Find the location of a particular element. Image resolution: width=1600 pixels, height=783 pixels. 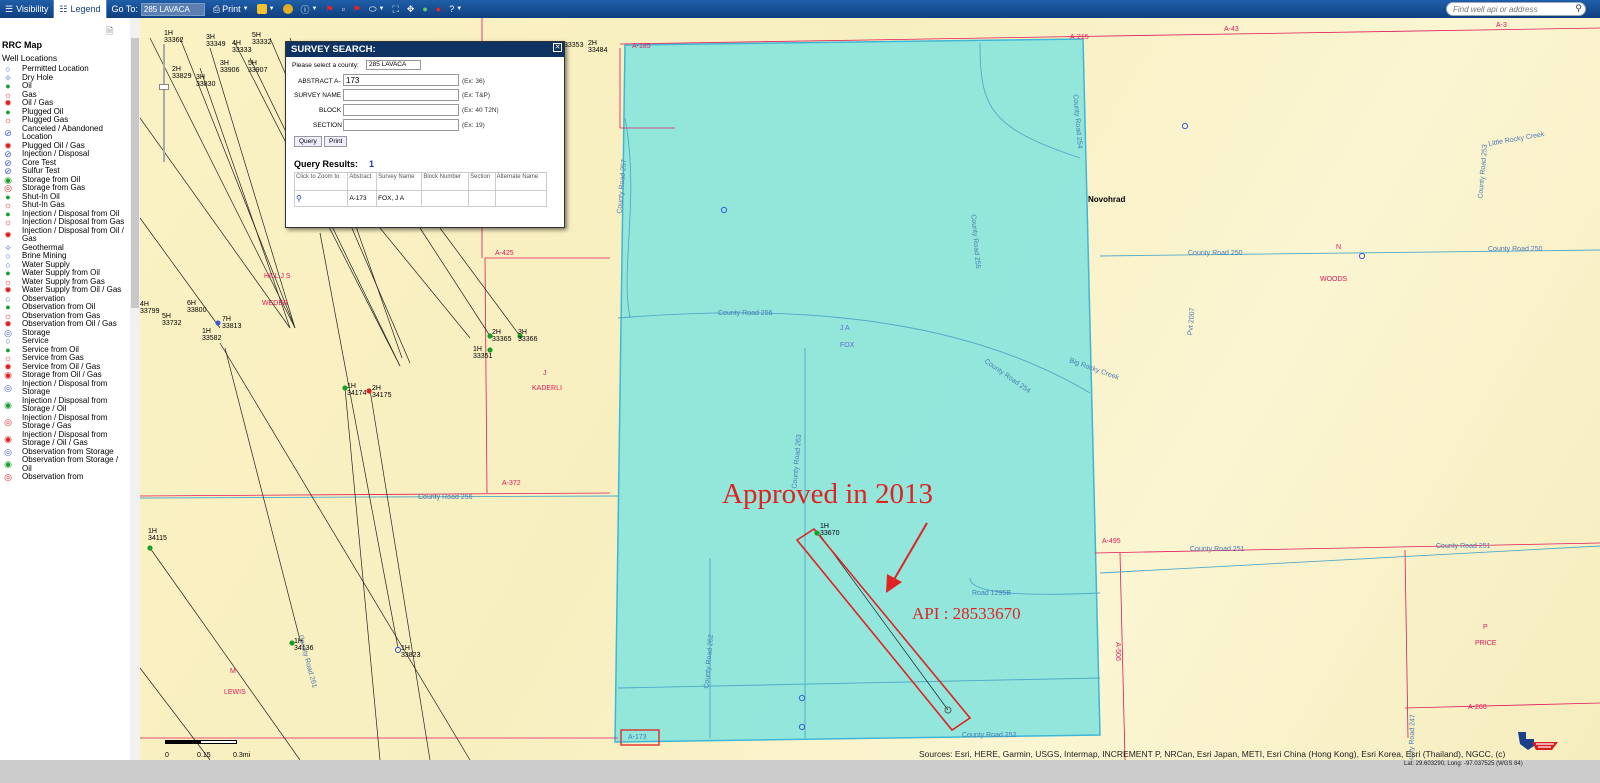

abstract-input is located at coordinates (401, 80).